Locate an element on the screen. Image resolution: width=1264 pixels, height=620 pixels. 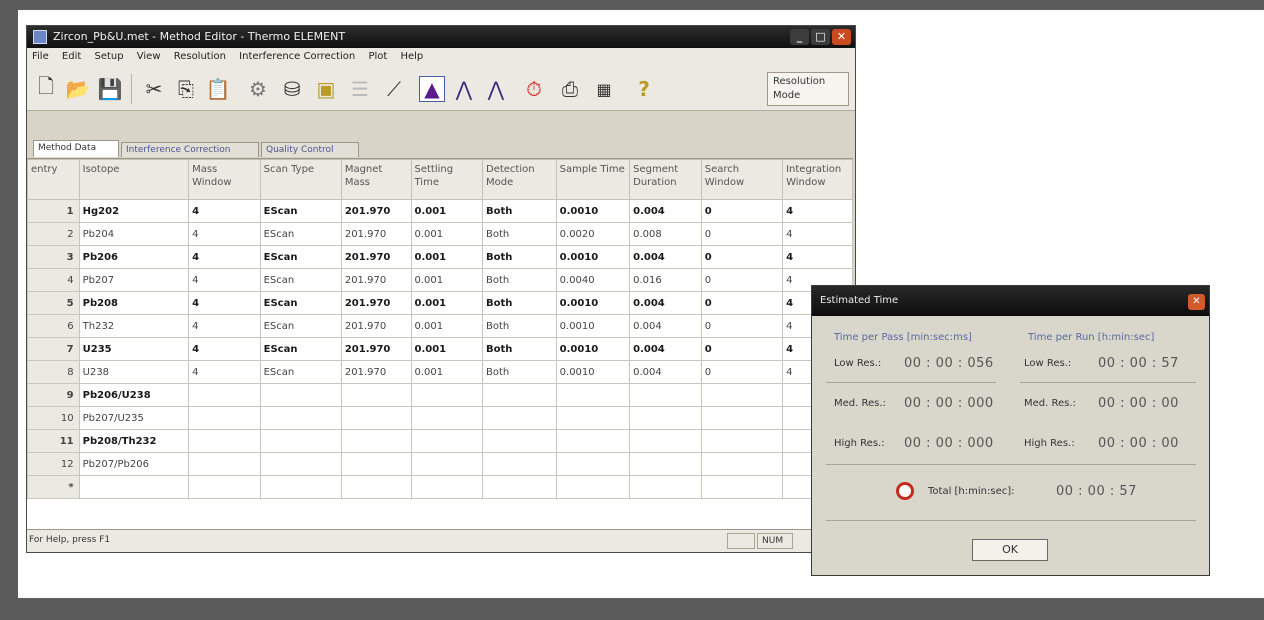
table-row: 8 U238 4 EScan 201.970 0.001 Both 0.0010 0.004 0 4 is located at coordinates (440, 372).